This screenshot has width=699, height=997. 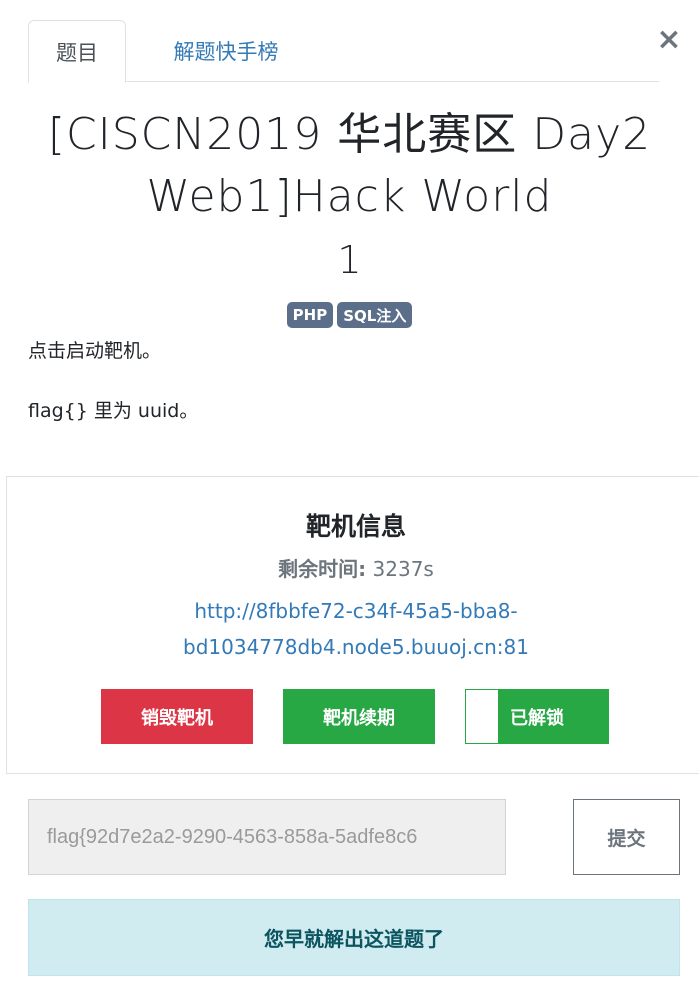 I want to click on tag-php: PHP, so click(x=310, y=315).